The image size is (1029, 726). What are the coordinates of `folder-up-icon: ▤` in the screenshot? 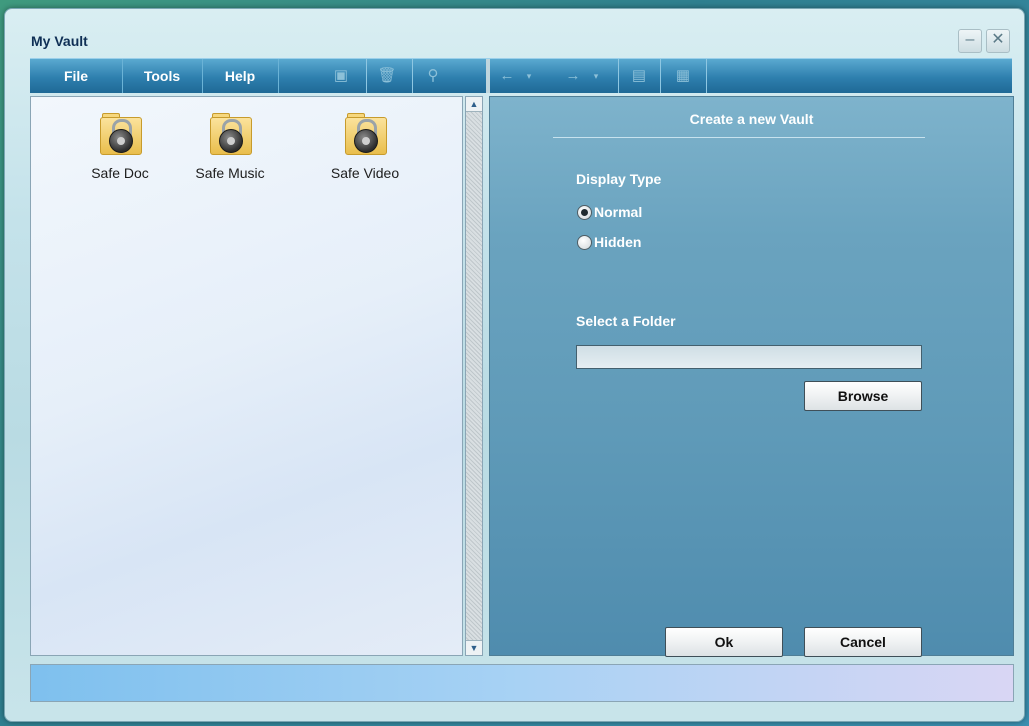 It's located at (639, 76).